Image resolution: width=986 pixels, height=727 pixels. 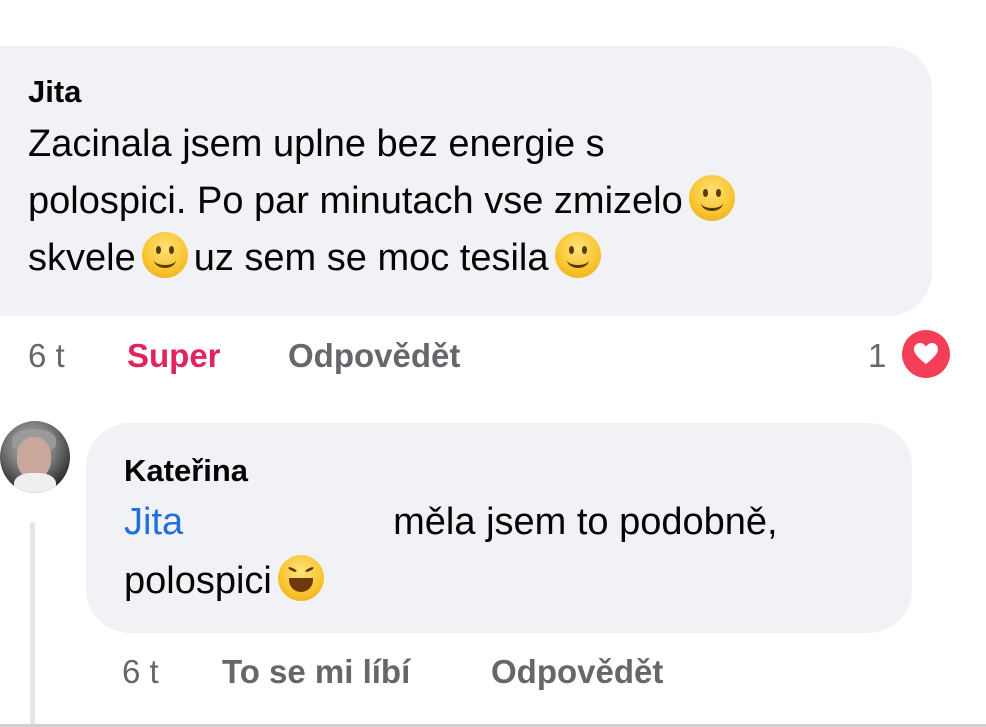 What do you see at coordinates (316, 144) in the screenshot?
I see `comment-text-line-1: Zacinala jsem uplne bez energie s` at bounding box center [316, 144].